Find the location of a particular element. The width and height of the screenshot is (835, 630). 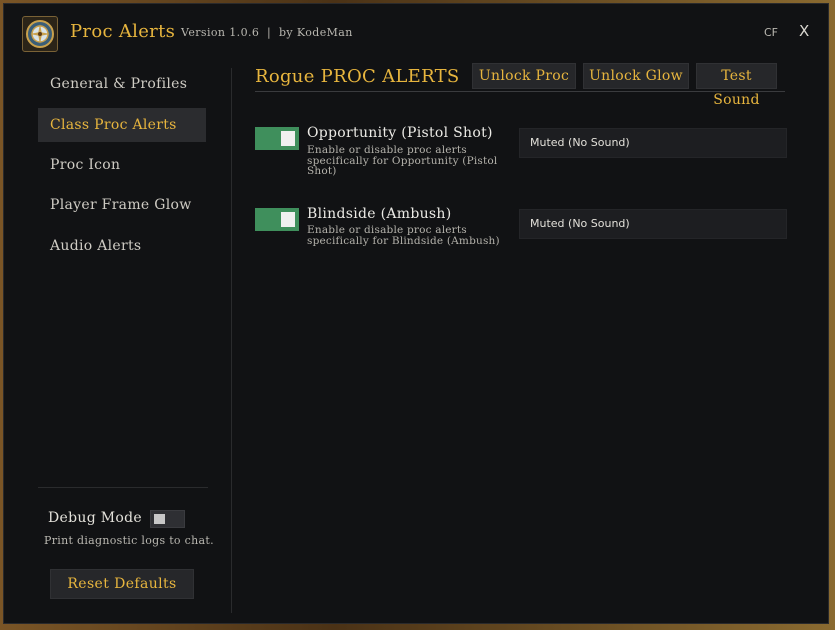

debug-mode-toggle is located at coordinates (167, 519).